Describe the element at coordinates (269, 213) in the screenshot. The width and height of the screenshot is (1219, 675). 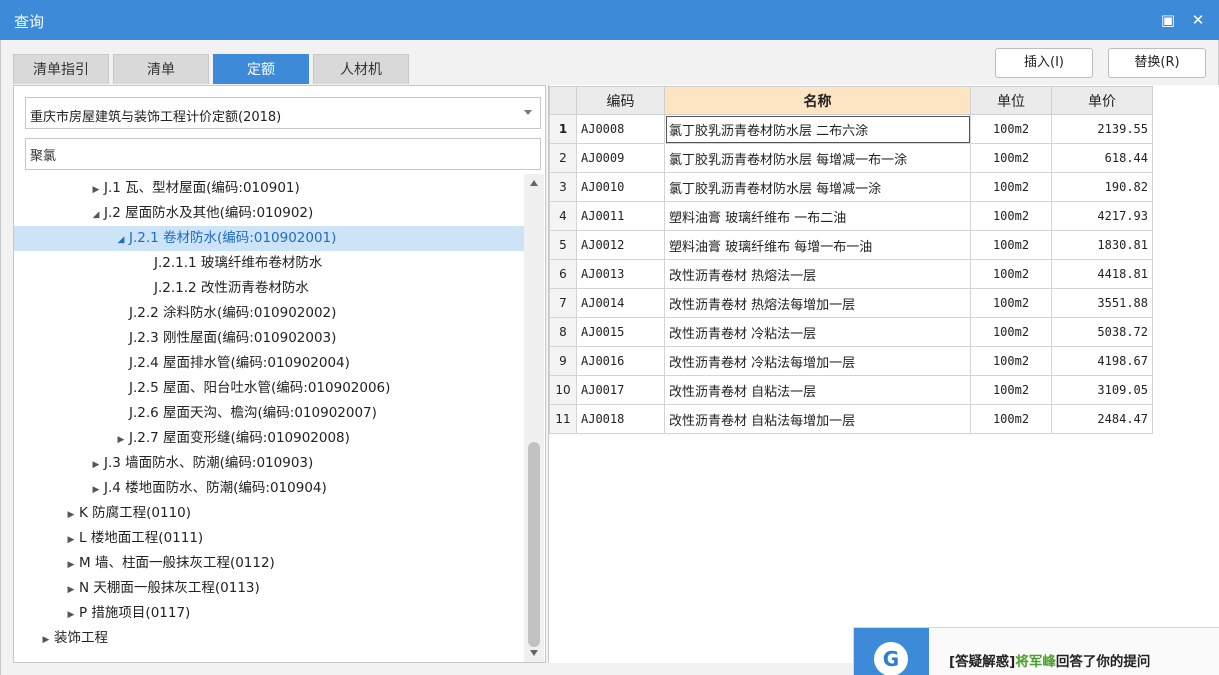
I see `tree-item: ◢ J.2 屋面防水及其他(编码:010902)` at that location.